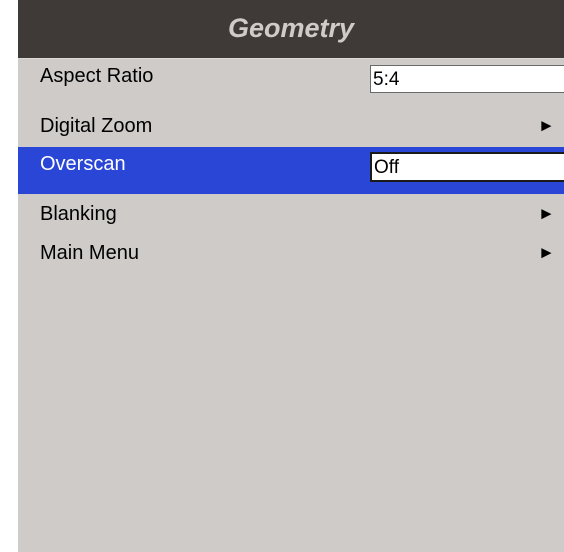 The width and height of the screenshot is (564, 552). I want to click on menu-item-aspect-ratio: Aspect Ratio 5:4, so click(291, 77).